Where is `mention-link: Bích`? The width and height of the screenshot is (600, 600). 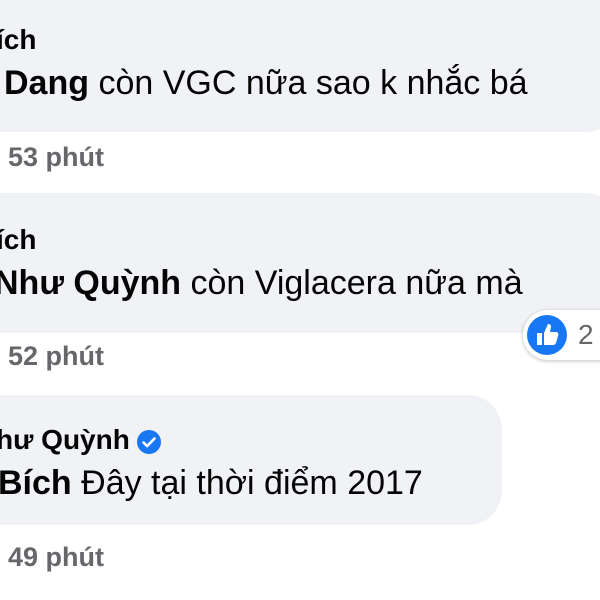 mention-link: Bích is located at coordinates (36, 483).